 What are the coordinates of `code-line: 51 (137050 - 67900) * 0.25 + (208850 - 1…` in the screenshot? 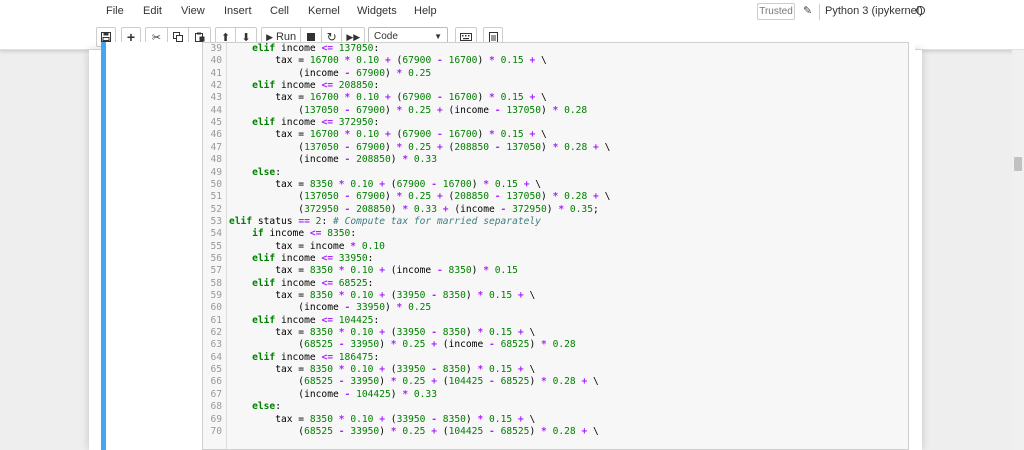 It's located at (555, 197).